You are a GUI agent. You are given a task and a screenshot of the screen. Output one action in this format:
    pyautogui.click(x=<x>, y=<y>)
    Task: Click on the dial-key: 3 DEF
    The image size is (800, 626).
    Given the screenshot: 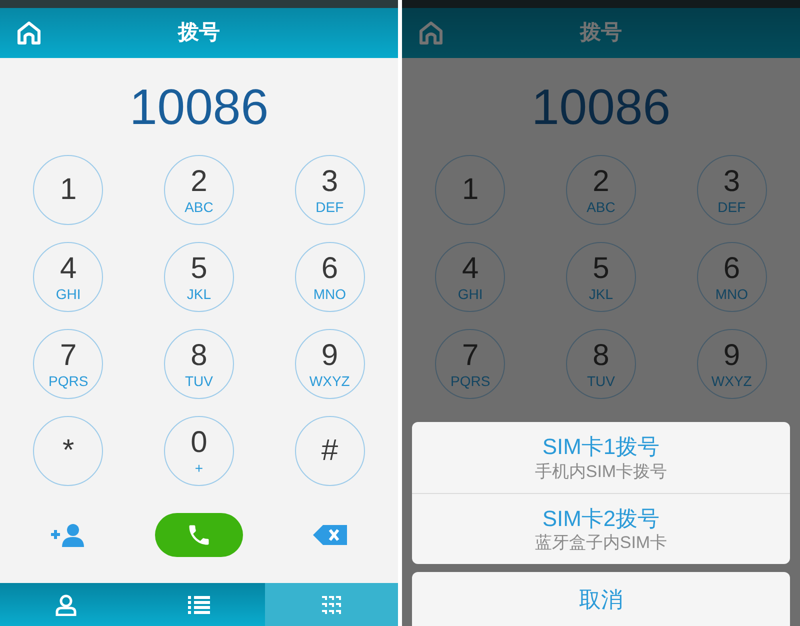 What is the action you would take?
    pyautogui.click(x=329, y=190)
    